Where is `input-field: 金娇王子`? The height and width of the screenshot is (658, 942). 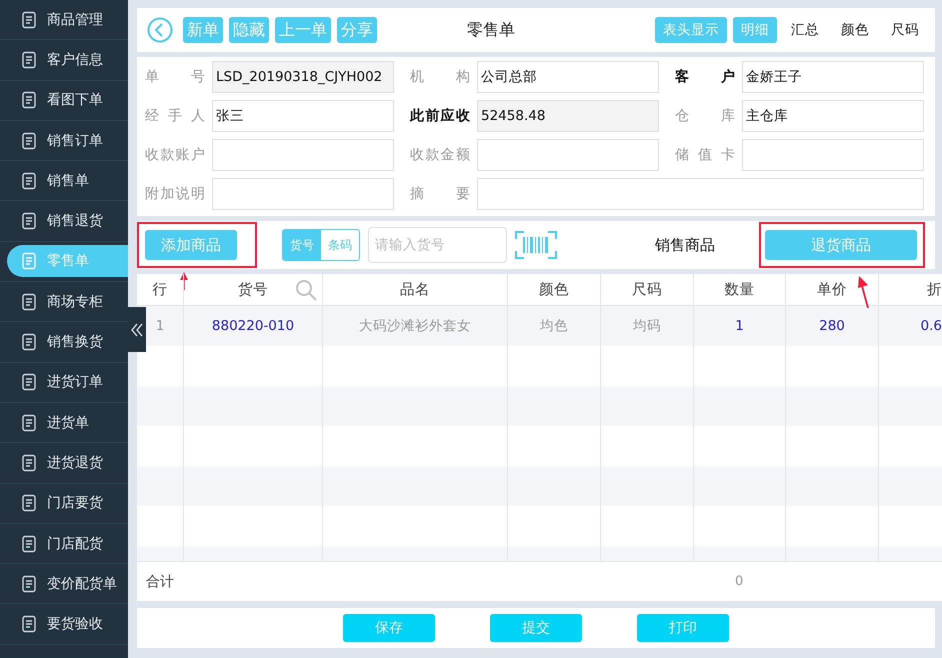
input-field: 金娇王子 is located at coordinates (833, 77).